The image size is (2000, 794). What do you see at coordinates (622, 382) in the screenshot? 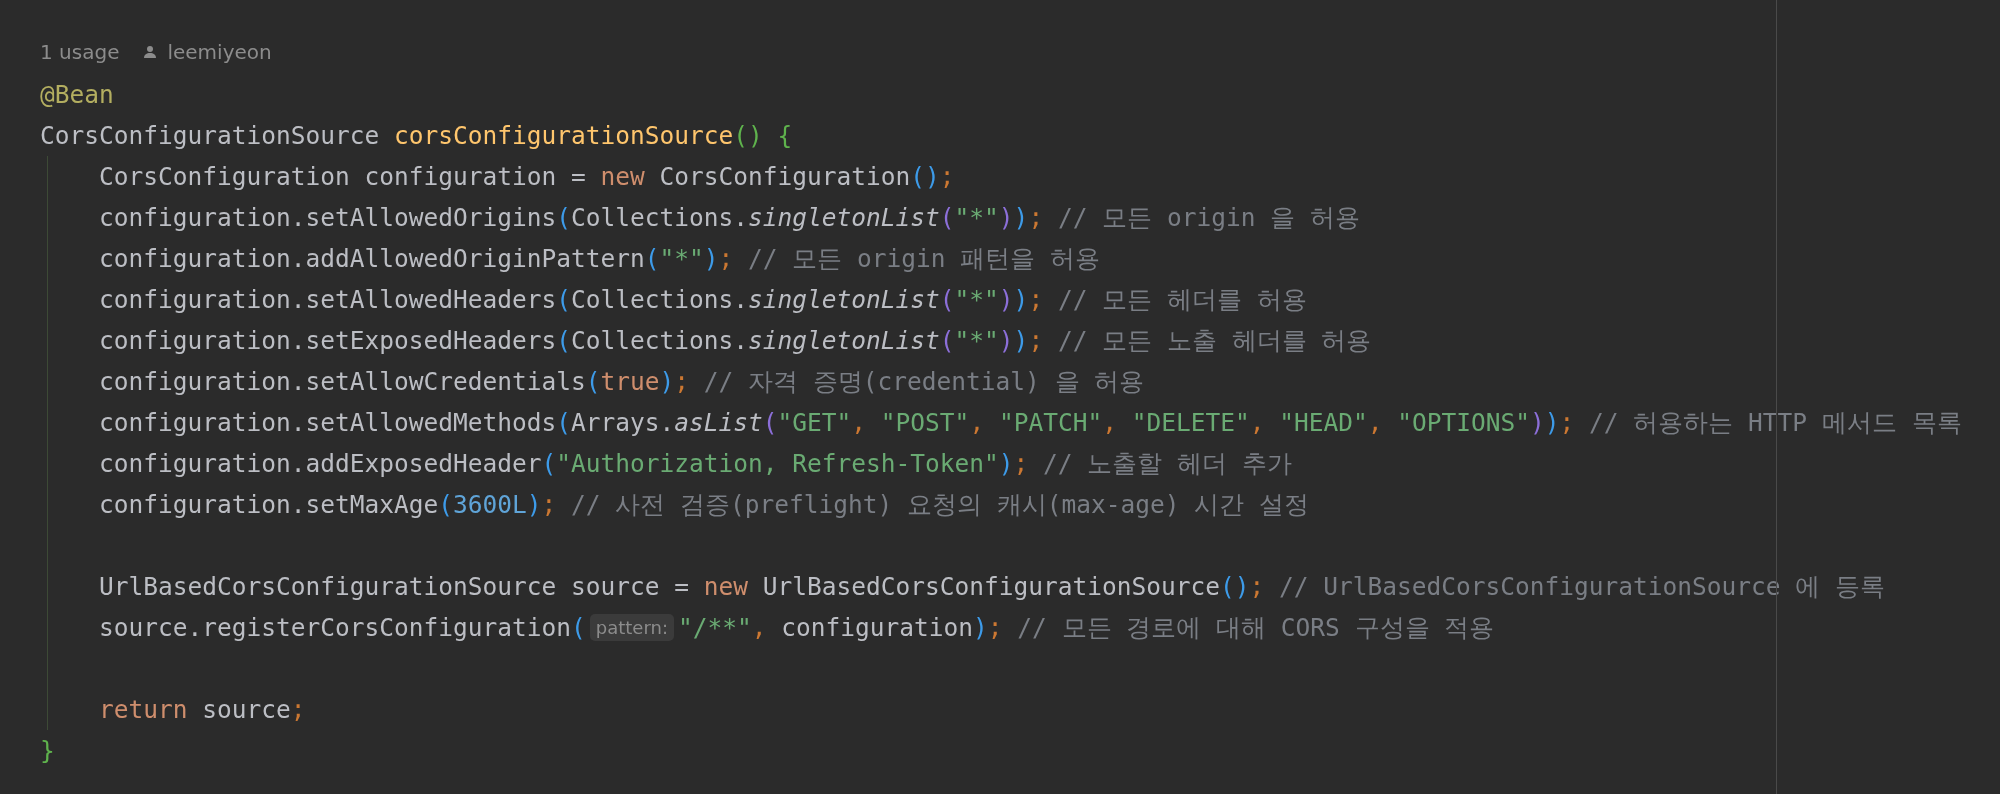
I see `code-line: configuration.setAllowCredentials(true); // 자격 증명(credential) 을 허용` at bounding box center [622, 382].